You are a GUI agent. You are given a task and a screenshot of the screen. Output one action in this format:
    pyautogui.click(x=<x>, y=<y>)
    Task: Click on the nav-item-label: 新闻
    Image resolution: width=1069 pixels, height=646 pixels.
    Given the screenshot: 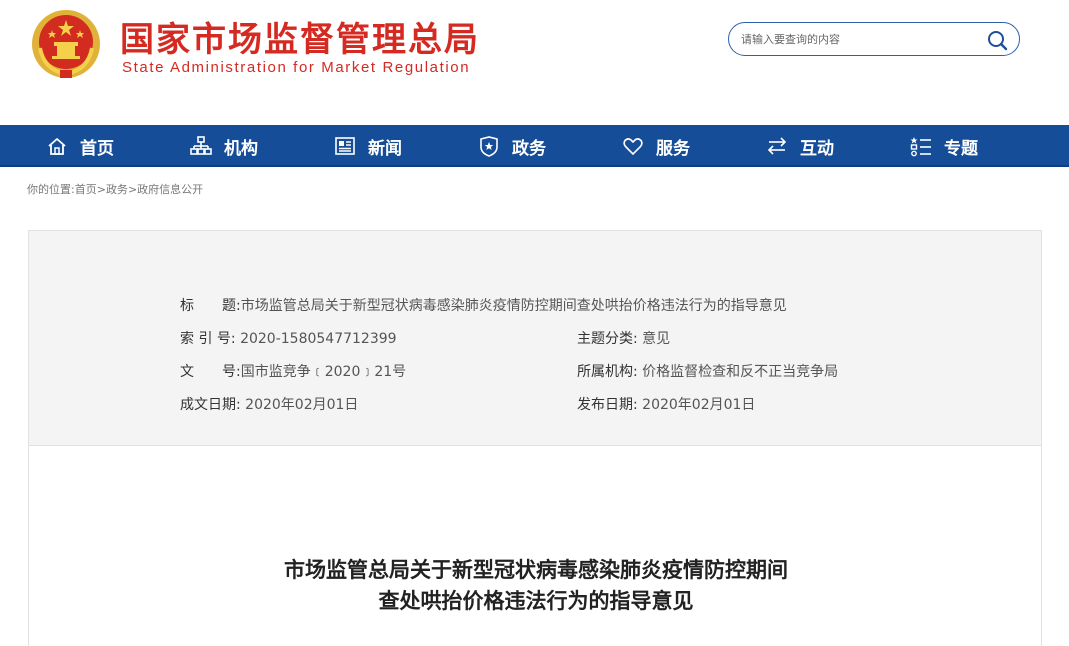 What is the action you would take?
    pyautogui.click(x=385, y=148)
    